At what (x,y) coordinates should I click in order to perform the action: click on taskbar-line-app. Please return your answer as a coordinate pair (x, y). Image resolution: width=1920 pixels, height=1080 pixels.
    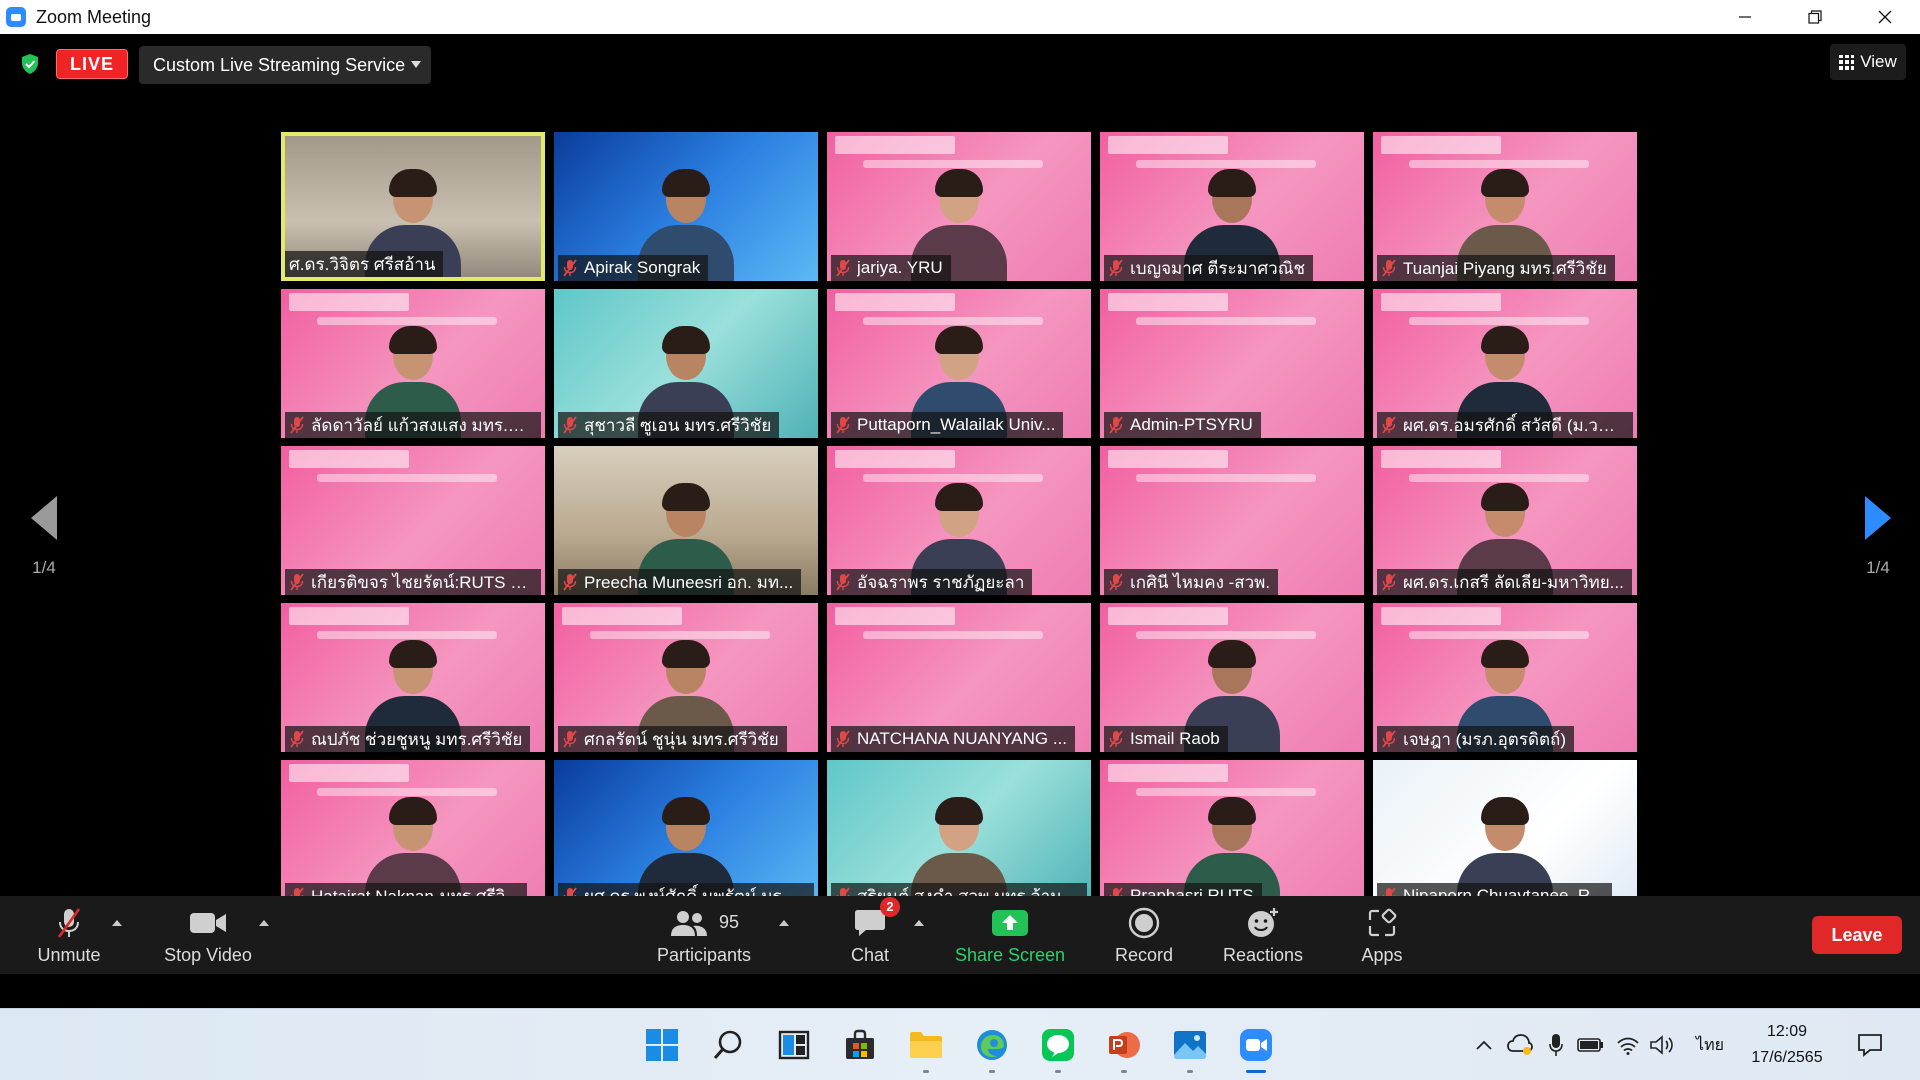
    Looking at the image, I should click on (1058, 1048).